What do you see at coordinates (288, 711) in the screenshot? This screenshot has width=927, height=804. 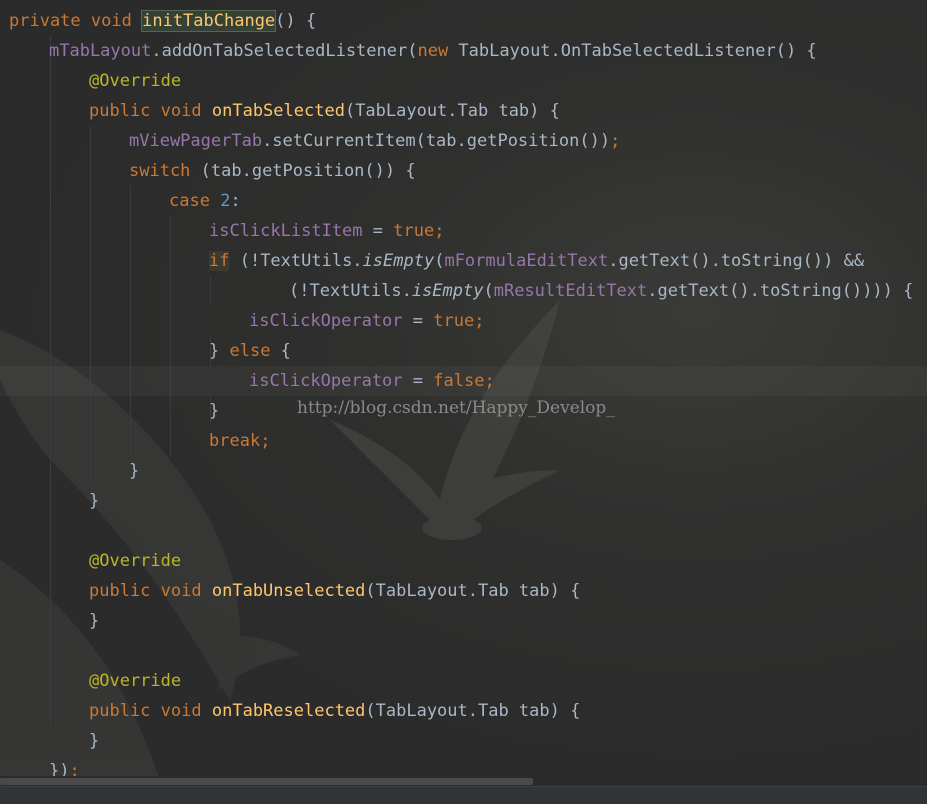 I see `code-token: onTabReselected` at bounding box center [288, 711].